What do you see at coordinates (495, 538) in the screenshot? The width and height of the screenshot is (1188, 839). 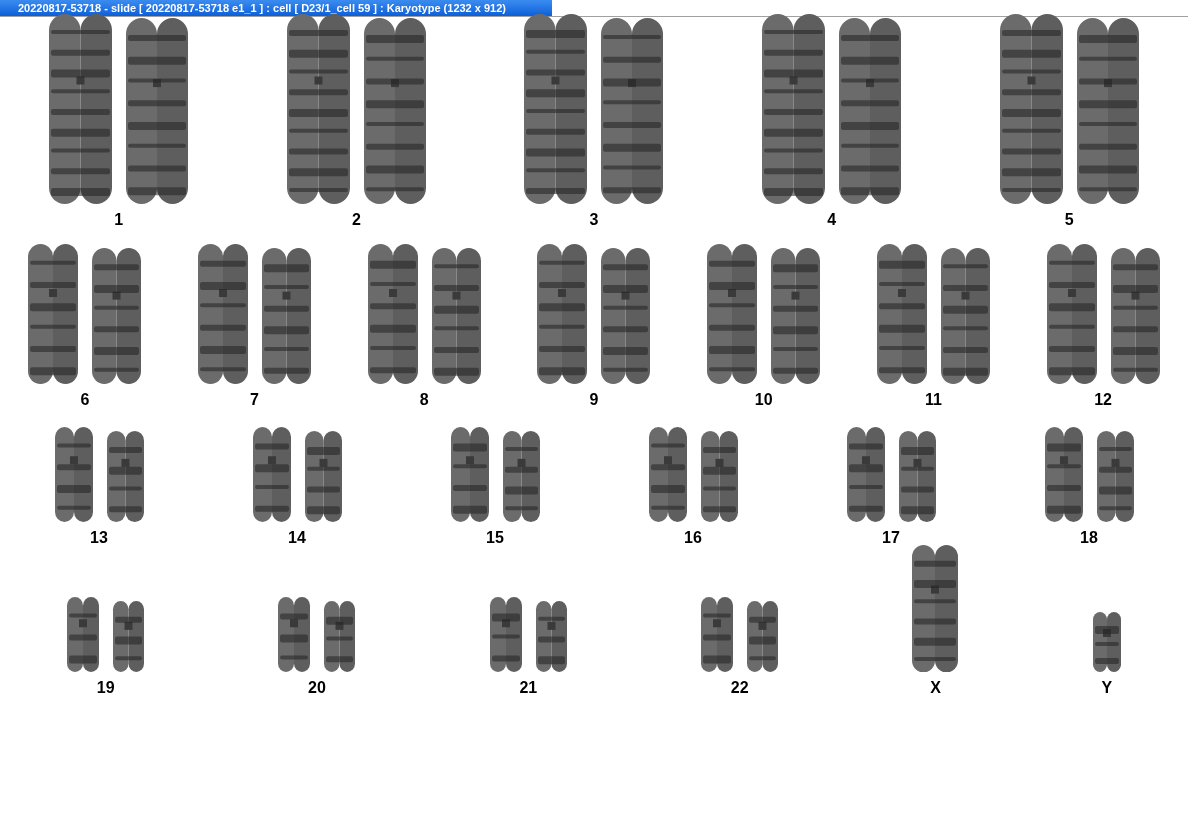 I see `chromosome-label: 15` at bounding box center [495, 538].